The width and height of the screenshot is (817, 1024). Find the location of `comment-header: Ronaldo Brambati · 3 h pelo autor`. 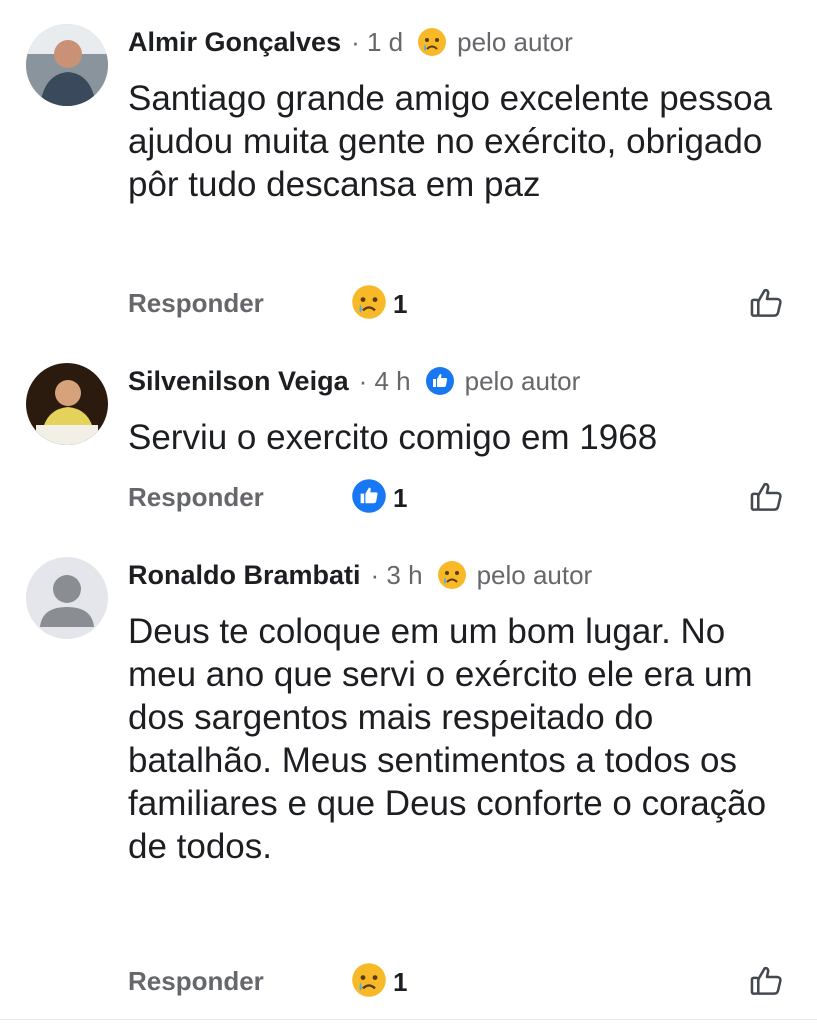

comment-header: Ronaldo Brambati · 3 h pelo autor is located at coordinates (360, 575).